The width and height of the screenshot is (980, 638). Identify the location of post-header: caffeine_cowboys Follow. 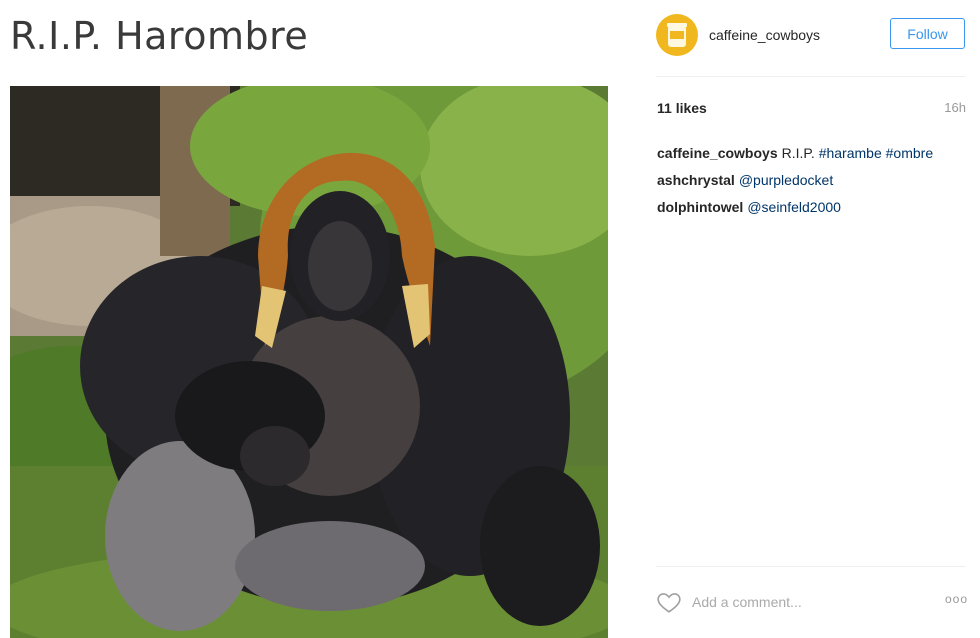
(812, 36).